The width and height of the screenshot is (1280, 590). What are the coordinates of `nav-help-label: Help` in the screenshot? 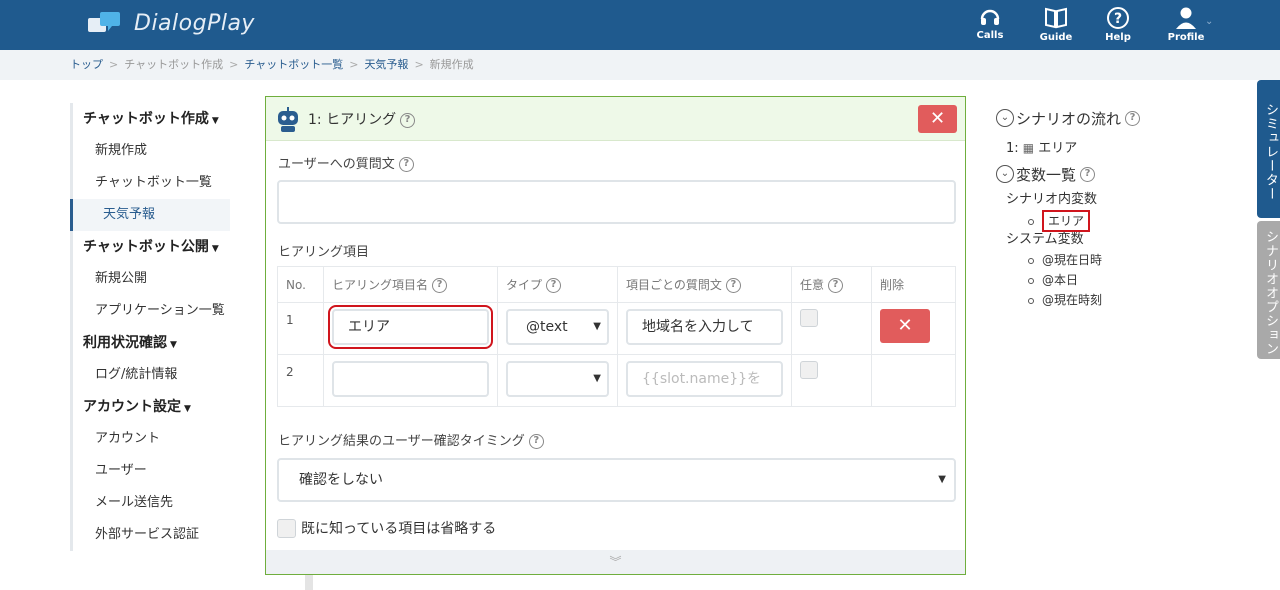 It's located at (1118, 37).